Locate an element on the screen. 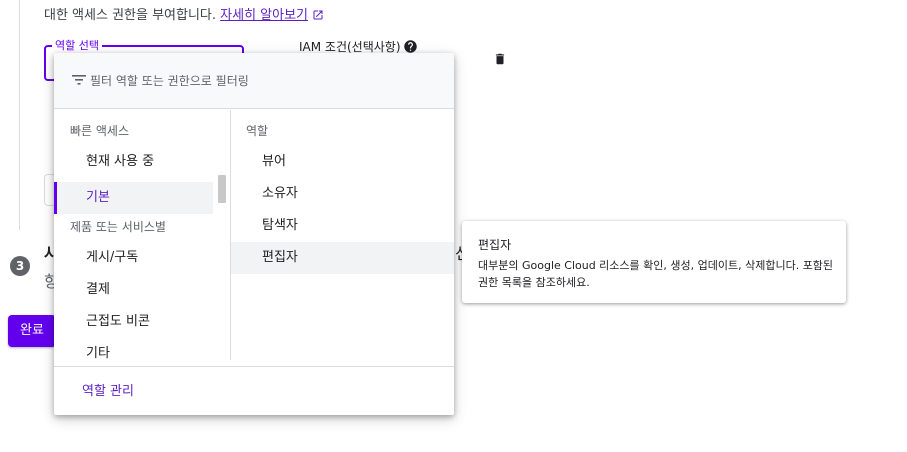 Image resolution: width=907 pixels, height=452 pixels. filter-bar is located at coordinates (254, 81).